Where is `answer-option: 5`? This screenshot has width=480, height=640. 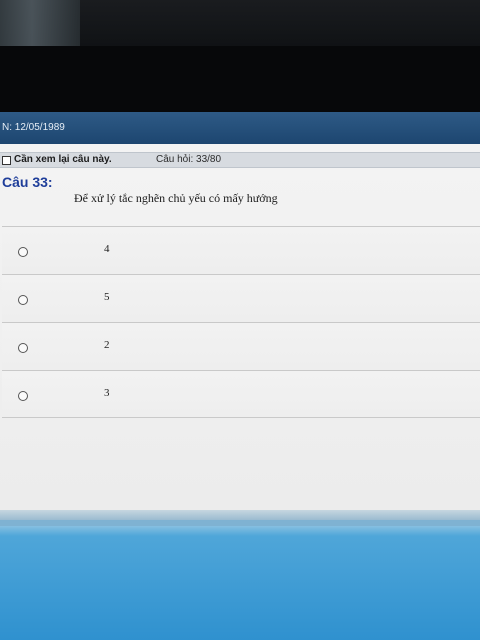
answer-option: 5 is located at coordinates (241, 298).